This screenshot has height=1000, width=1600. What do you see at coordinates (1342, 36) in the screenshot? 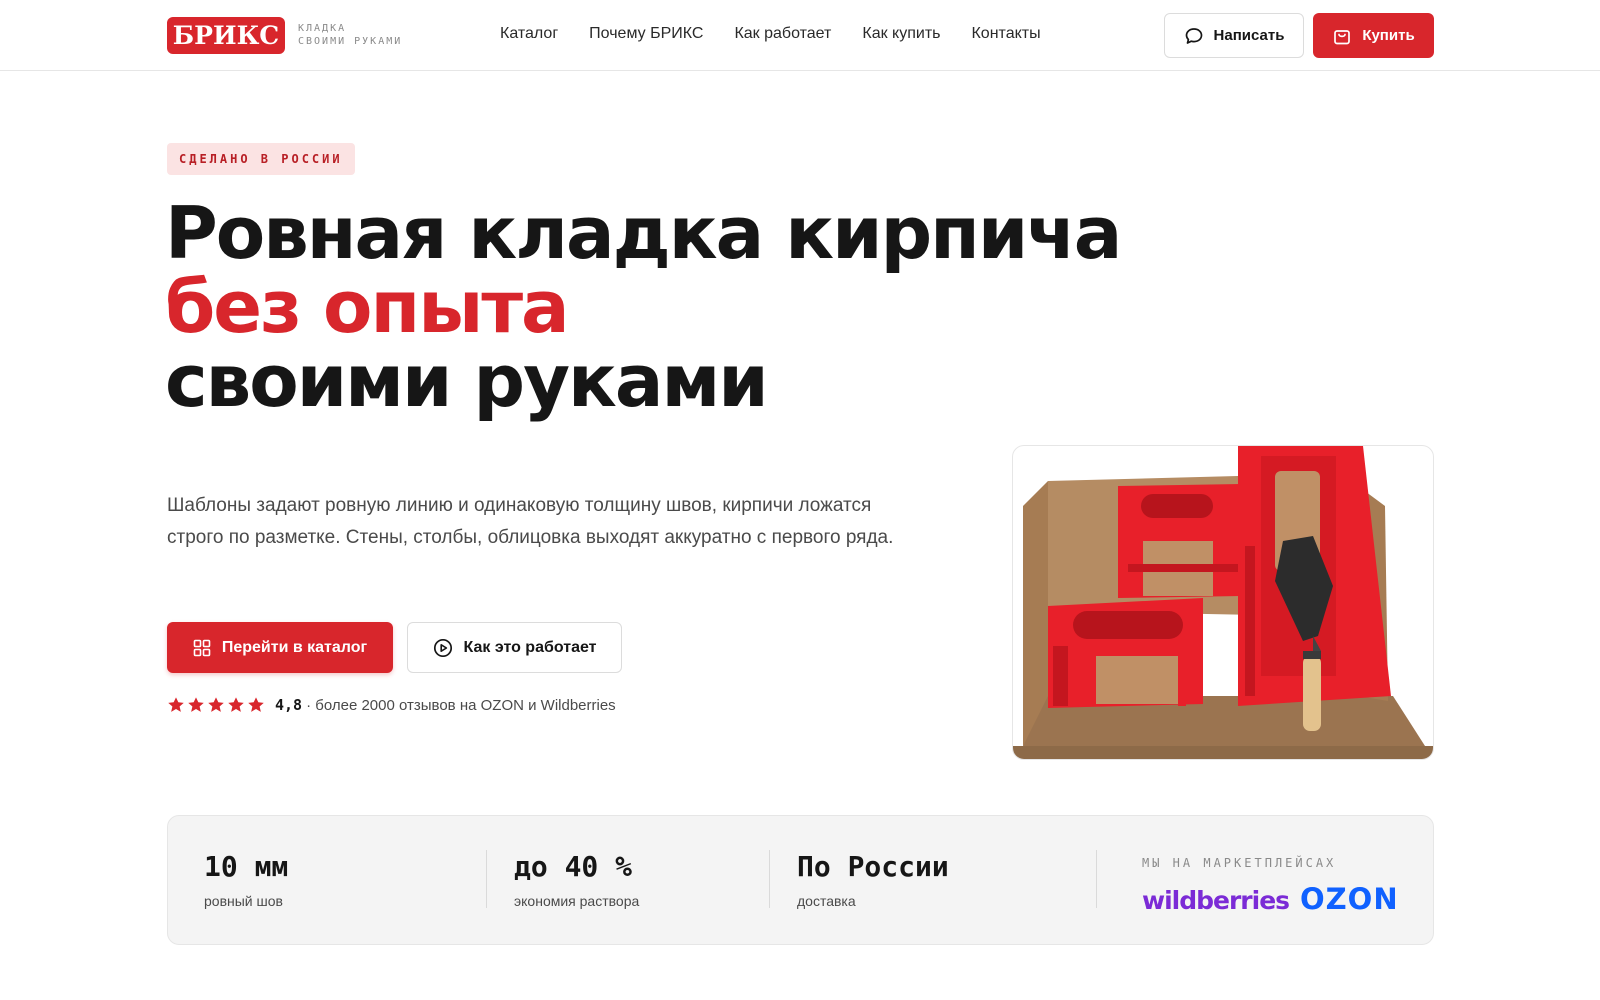
I see `shopping-bag-icon` at bounding box center [1342, 36].